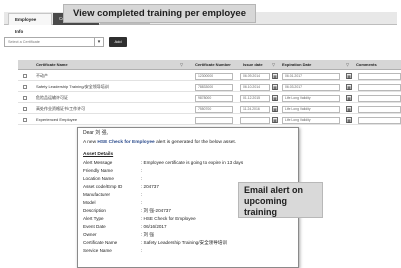  What do you see at coordinates (98, 170) in the screenshot?
I see `field-key: Friendly Name` at bounding box center [98, 170].